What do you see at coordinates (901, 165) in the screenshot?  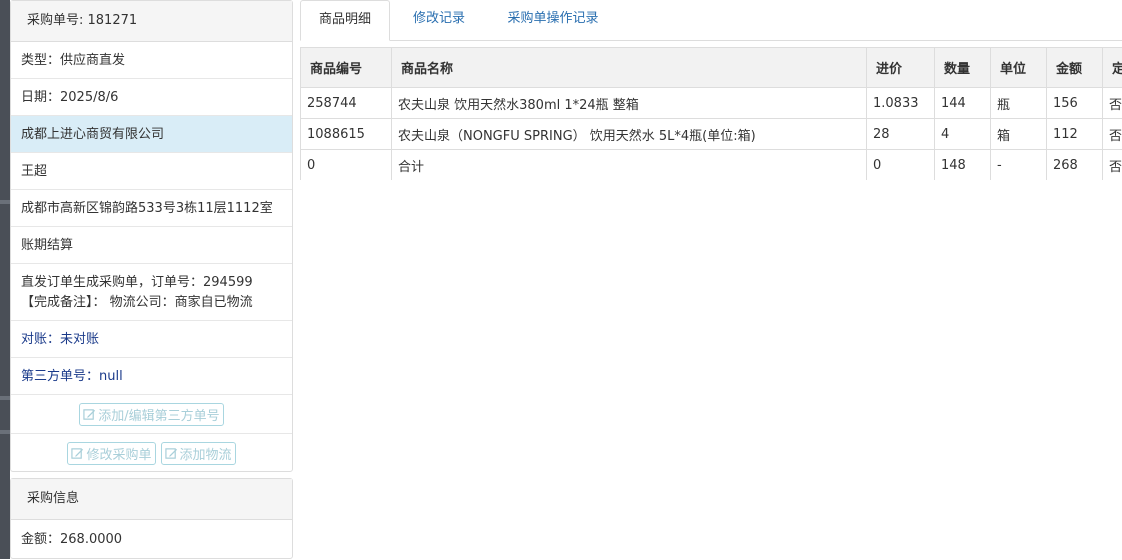 I see `cell-price: 0` at bounding box center [901, 165].